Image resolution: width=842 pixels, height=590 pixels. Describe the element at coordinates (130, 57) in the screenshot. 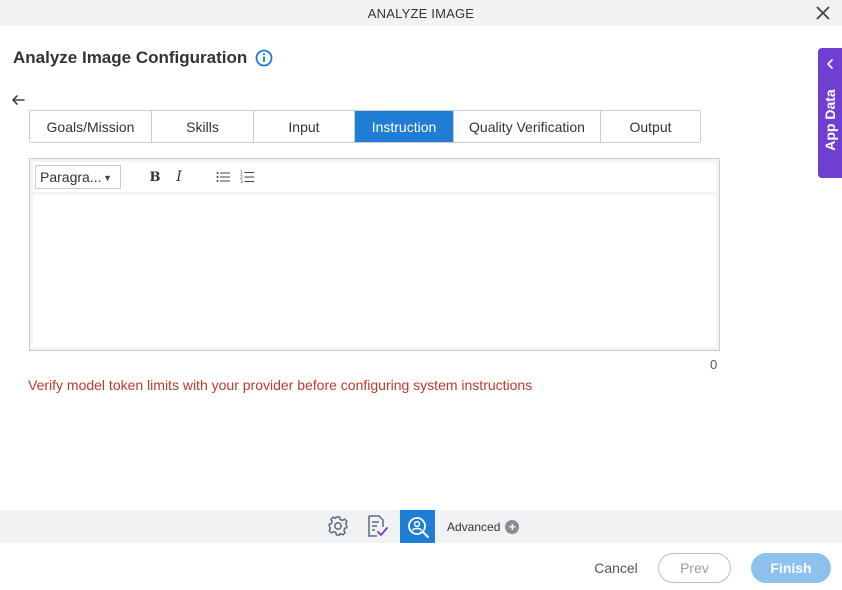

I see `page-title: Analyze Image Configuration` at that location.